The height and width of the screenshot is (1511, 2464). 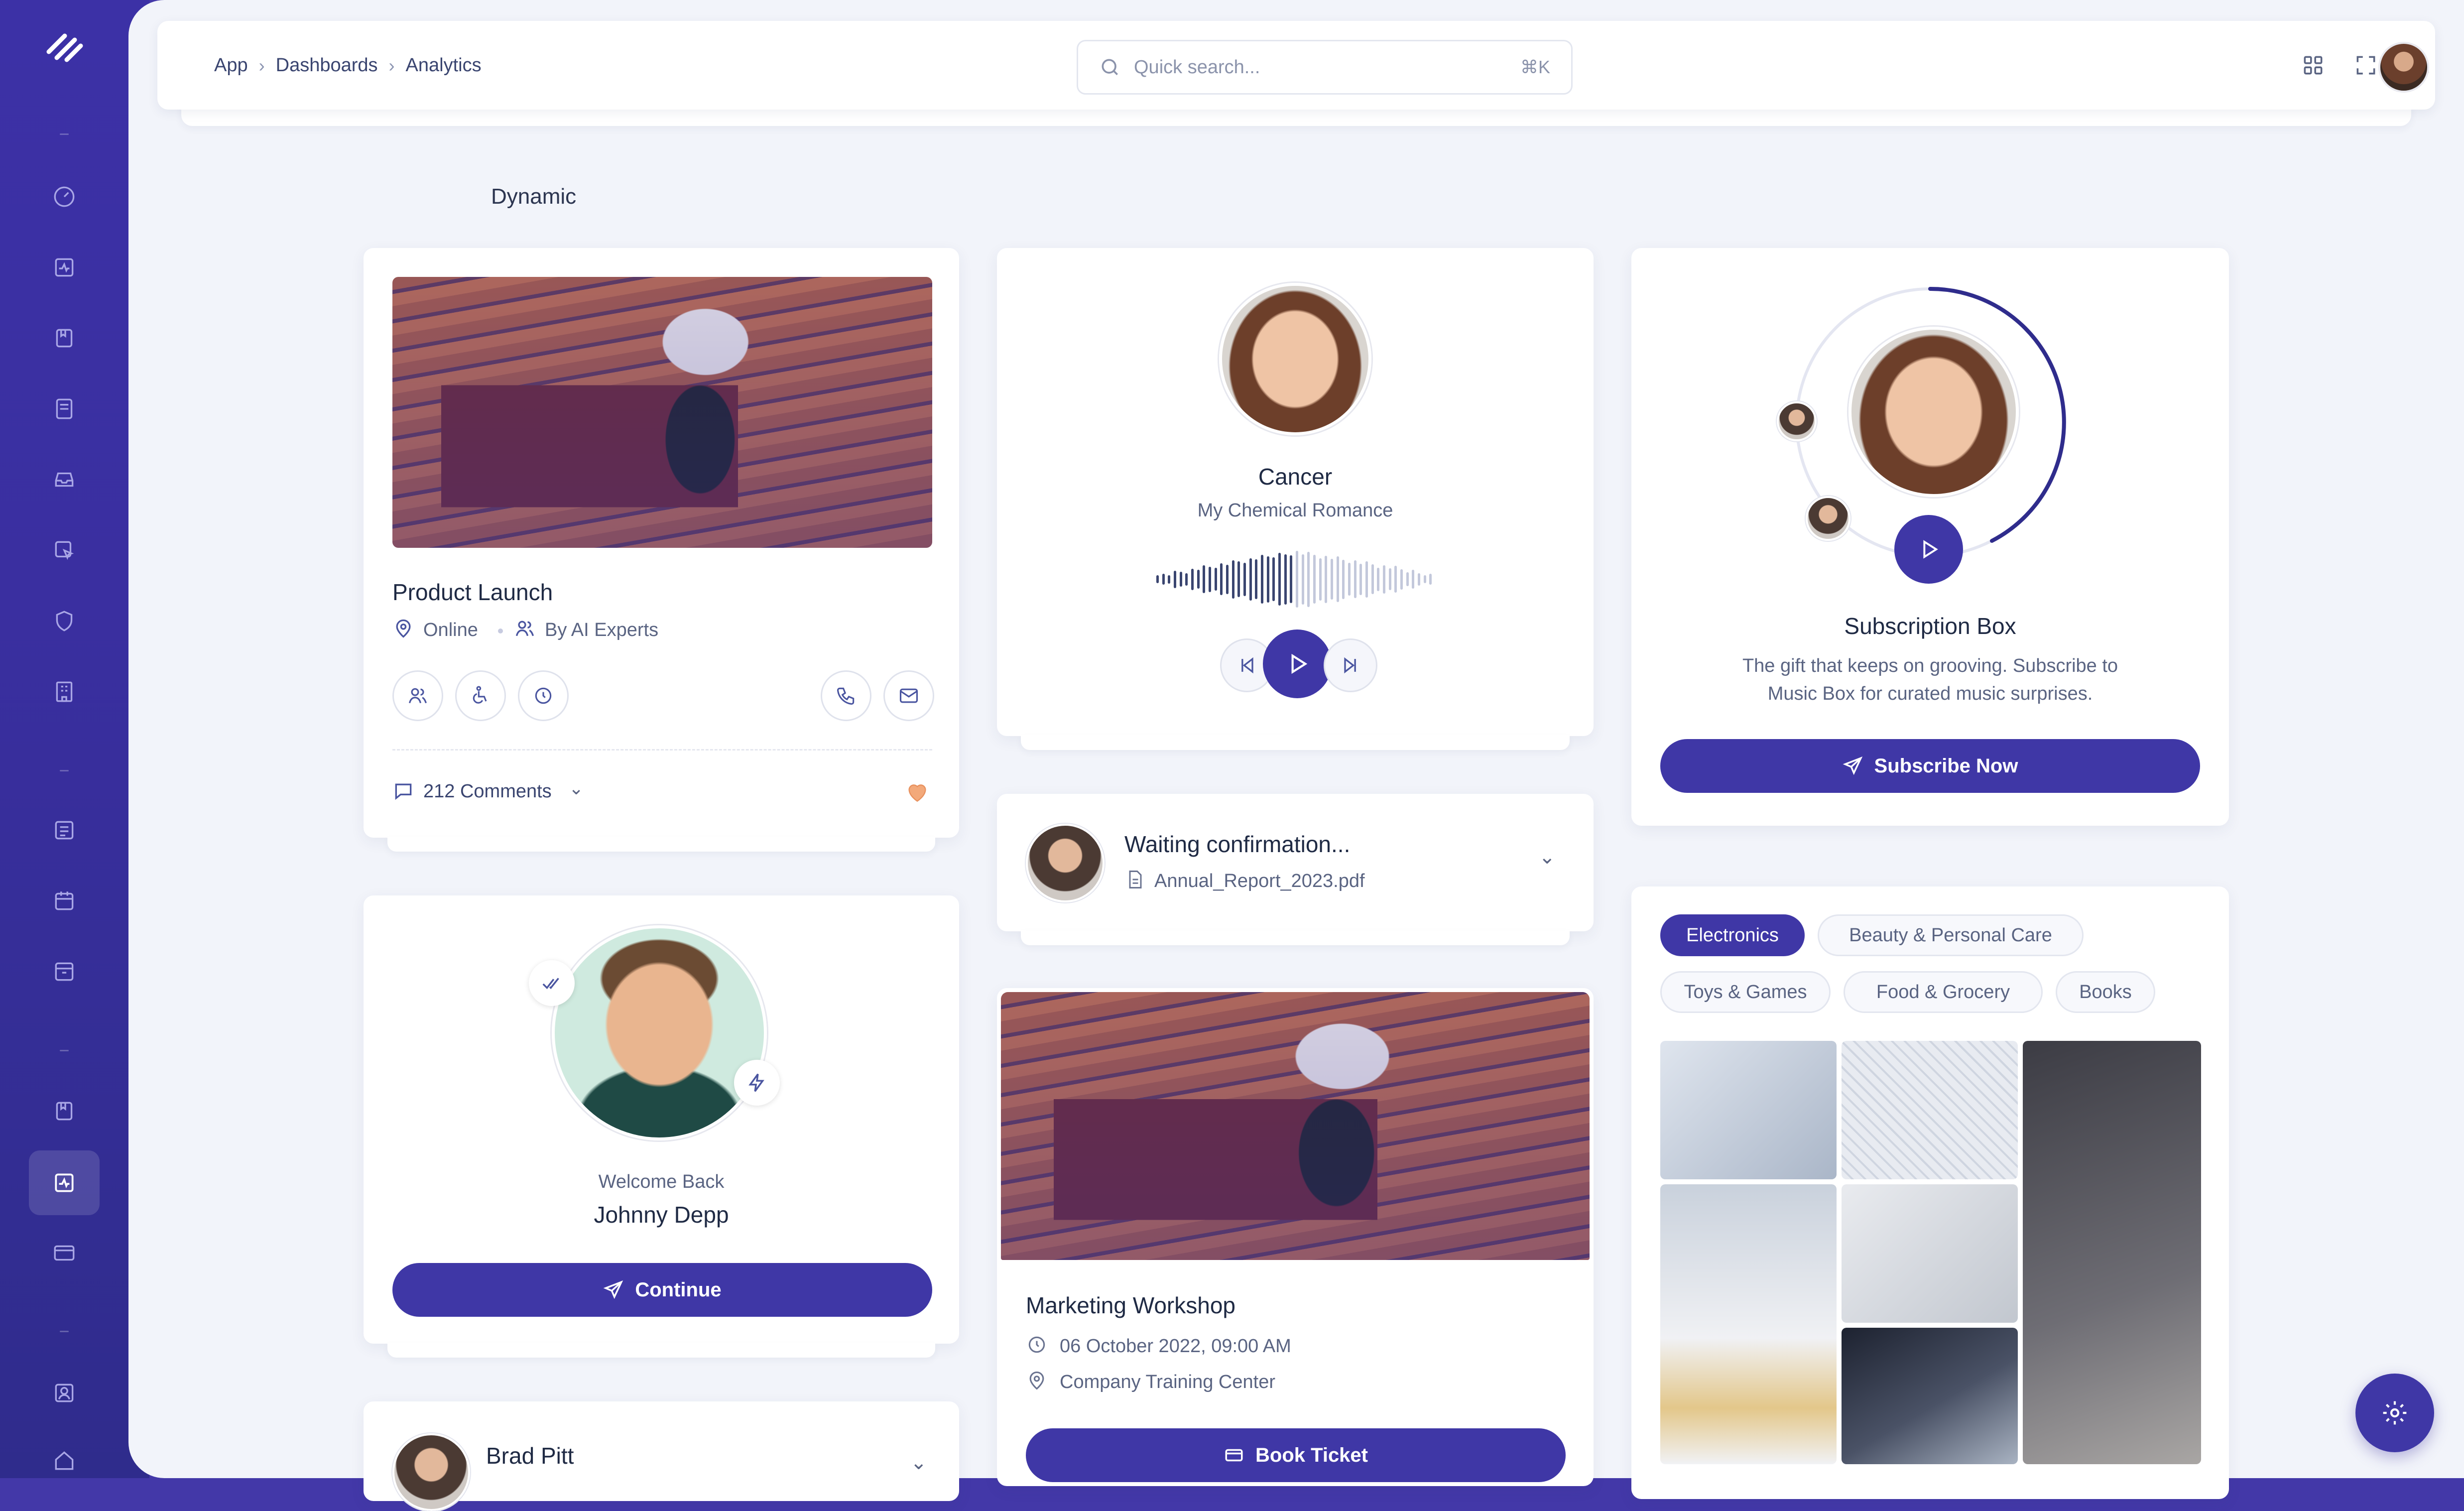 I want to click on accessibility-button, so click(x=480, y=696).